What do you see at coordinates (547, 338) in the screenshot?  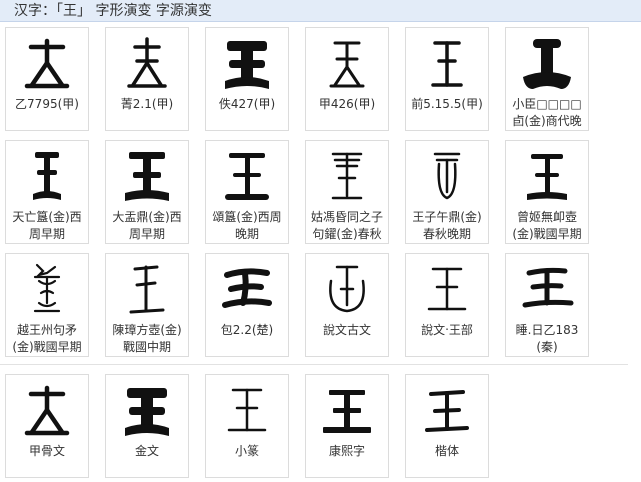 I see `glyph-caption: 睡.日乙183(秦)` at bounding box center [547, 338].